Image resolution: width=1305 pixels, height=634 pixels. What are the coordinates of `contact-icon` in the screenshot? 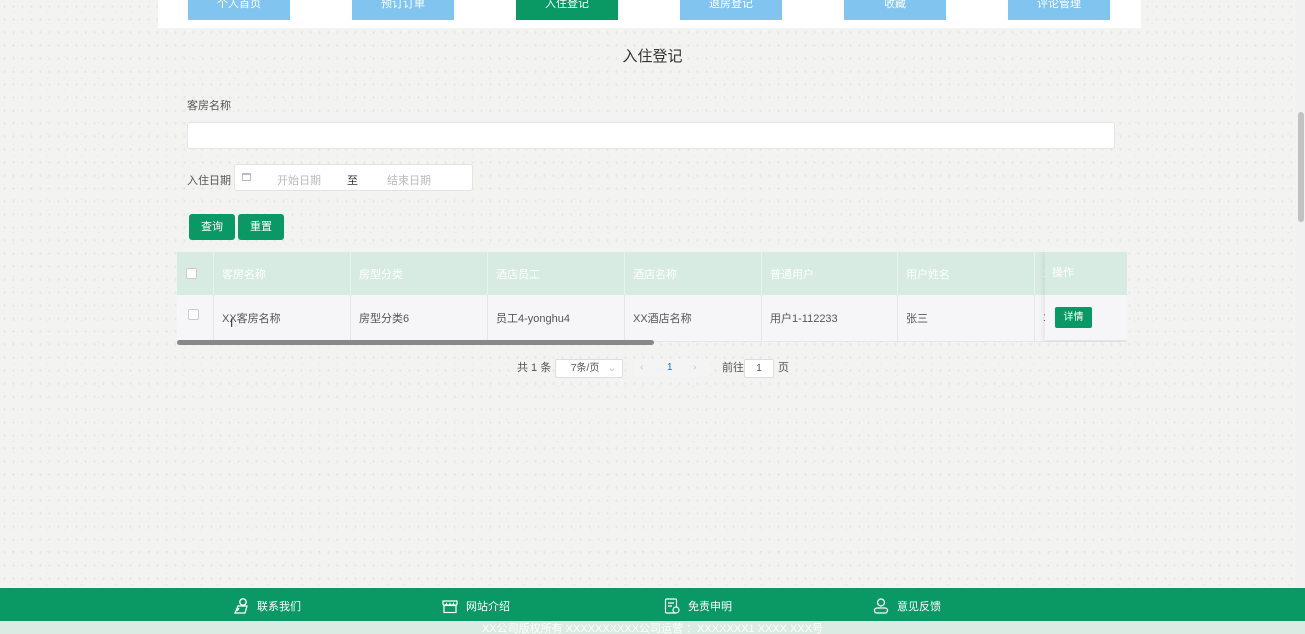 It's located at (241, 606).